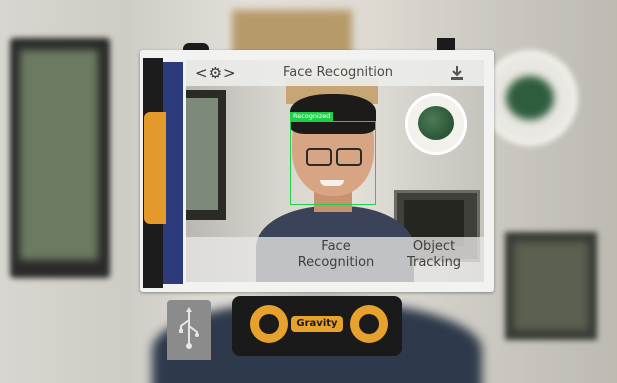  I want to click on page-title: Face Recognition, so click(338, 72).